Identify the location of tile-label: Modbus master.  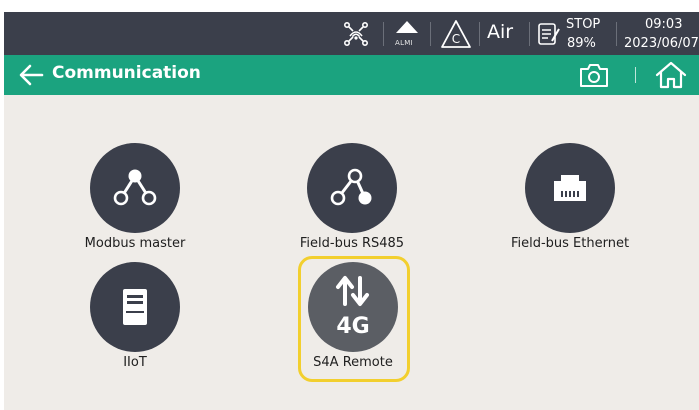
(135, 243).